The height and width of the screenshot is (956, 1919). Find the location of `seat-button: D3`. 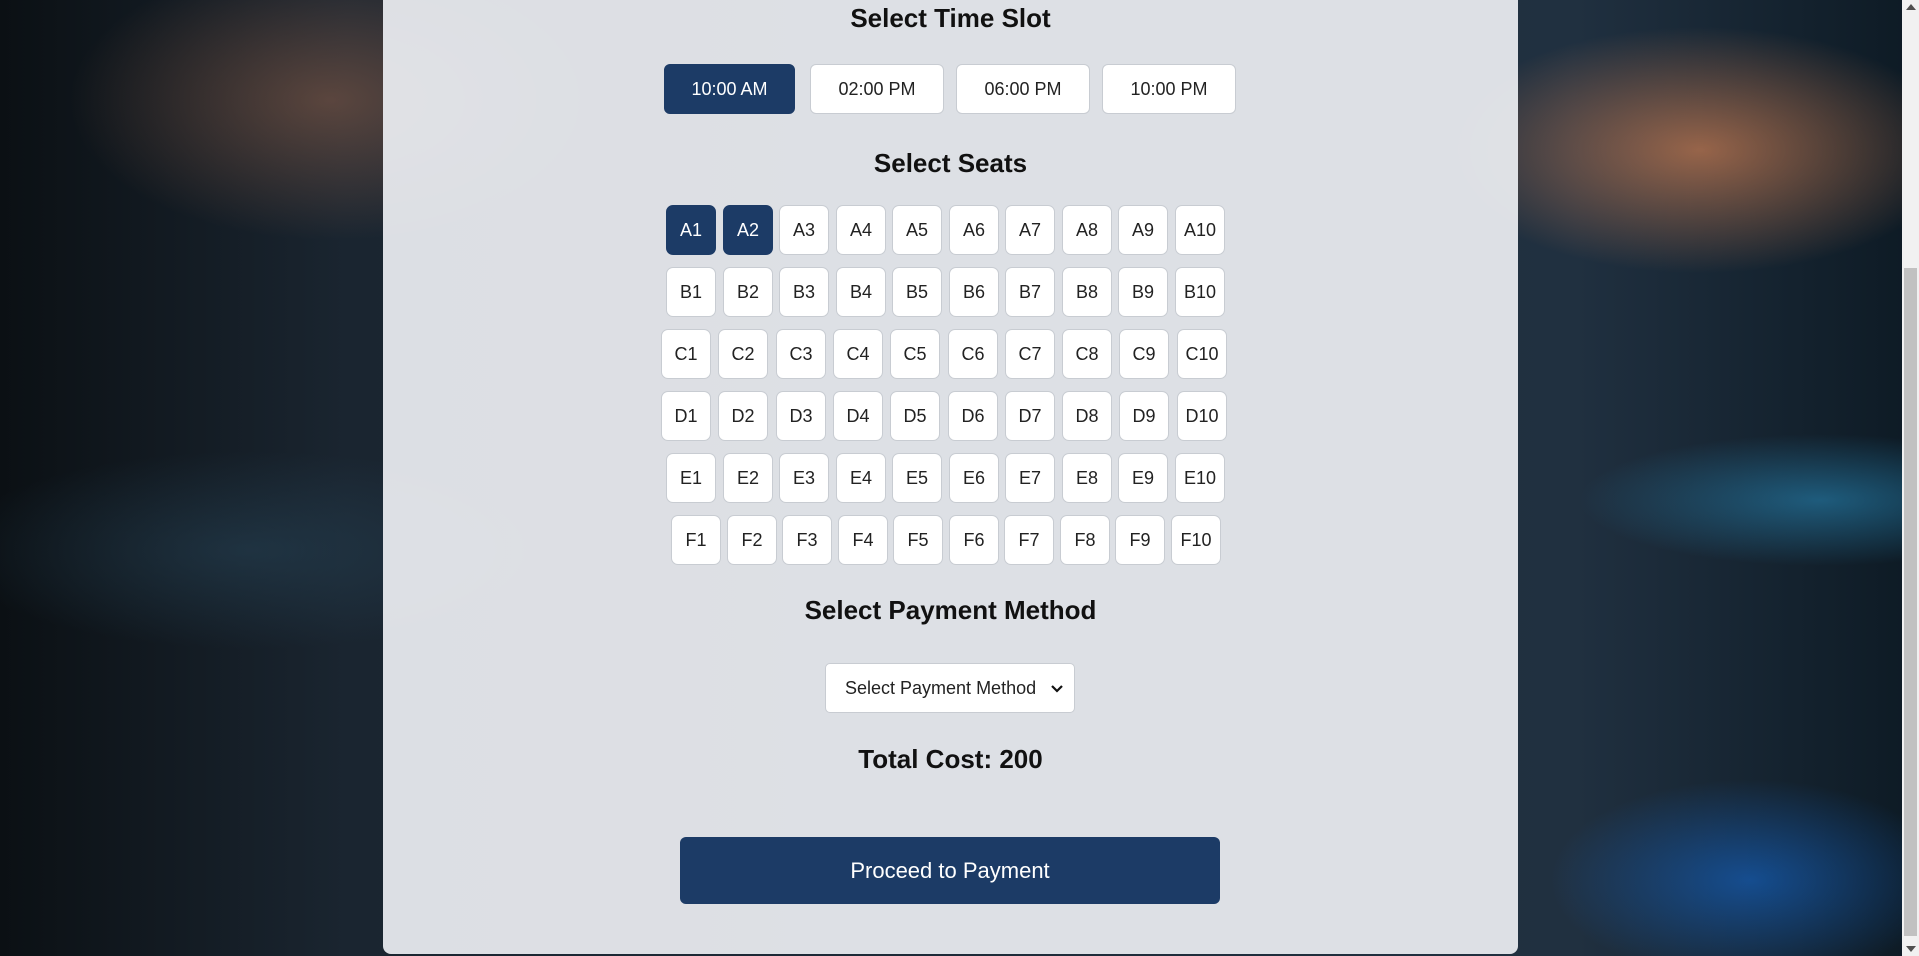

seat-button: D3 is located at coordinates (801, 416).